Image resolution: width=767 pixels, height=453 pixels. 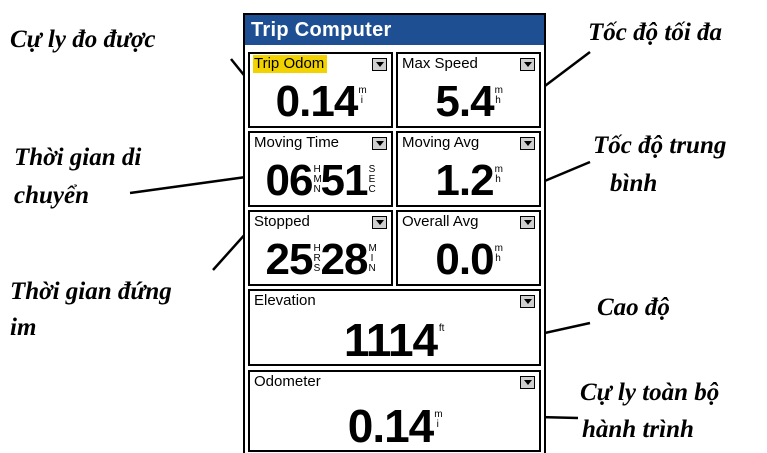 I want to click on unit-label: ft, so click(x=441, y=328).